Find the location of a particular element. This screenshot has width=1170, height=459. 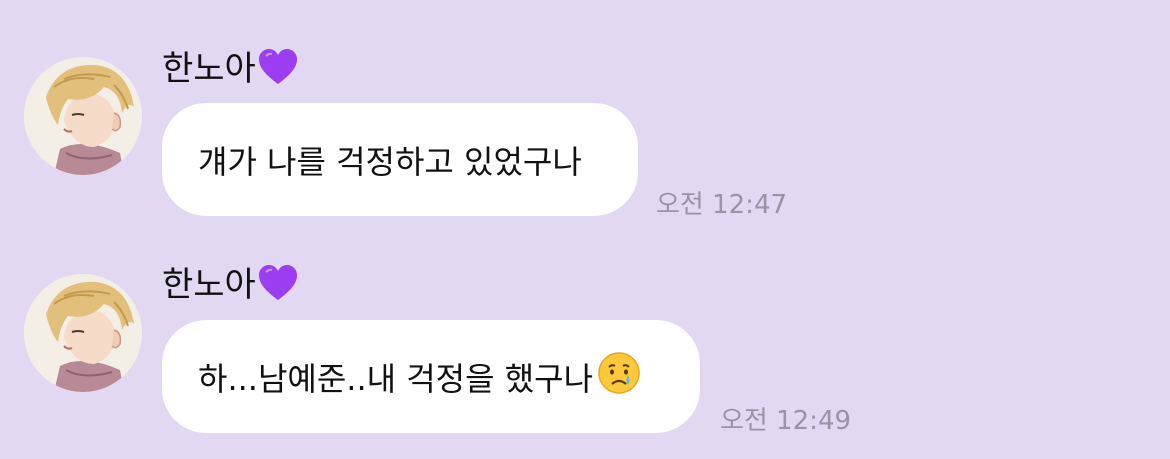

message-text: 걔가 나를 걱정하고 있었구나 is located at coordinates (390, 161).